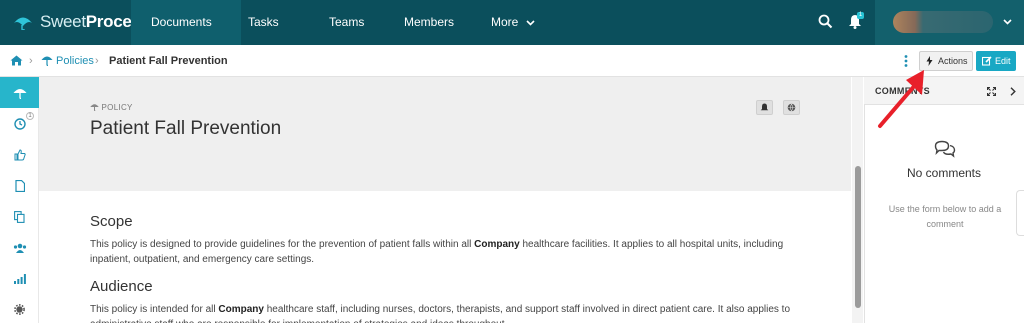  I want to click on rail-approvals, so click(19, 154).